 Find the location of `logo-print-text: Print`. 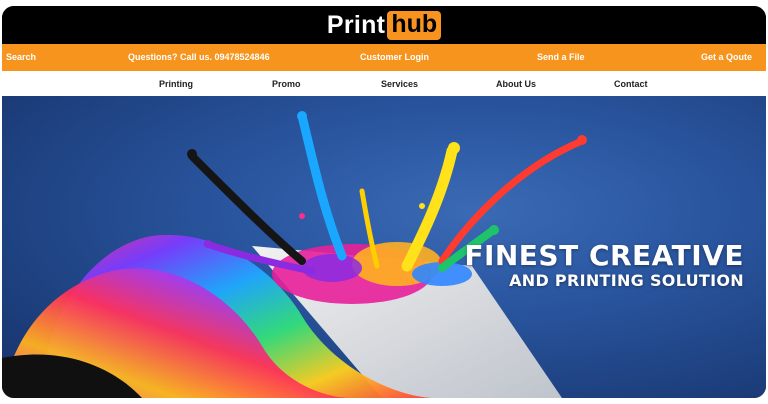

logo-print-text: Print is located at coordinates (356, 24).